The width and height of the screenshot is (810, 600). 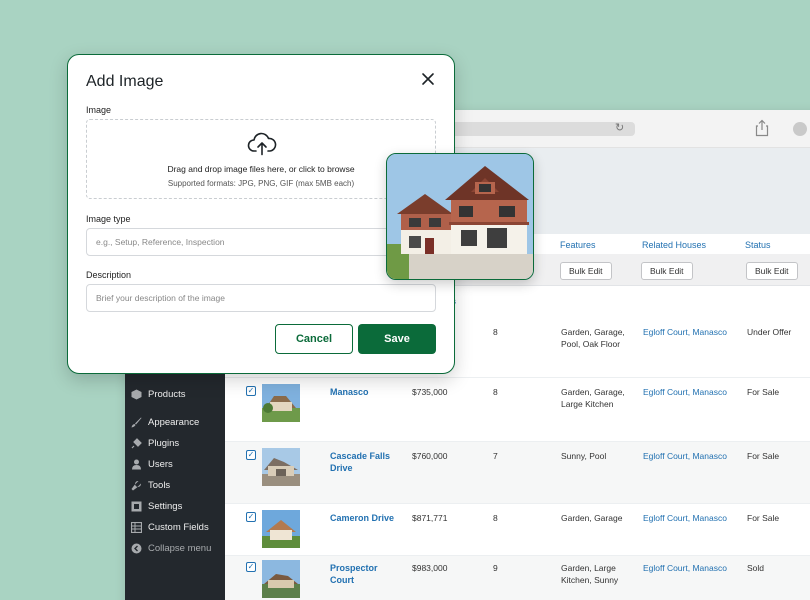 I want to click on browser-profile-icon, so click(x=800, y=129).